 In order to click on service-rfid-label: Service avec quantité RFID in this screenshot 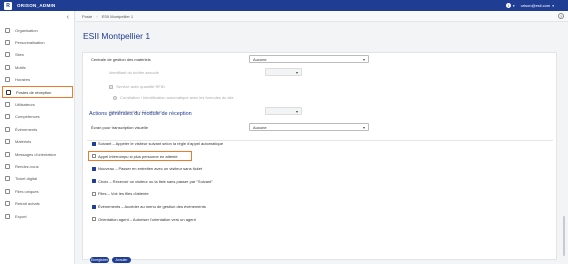, I will do `click(140, 86)`.